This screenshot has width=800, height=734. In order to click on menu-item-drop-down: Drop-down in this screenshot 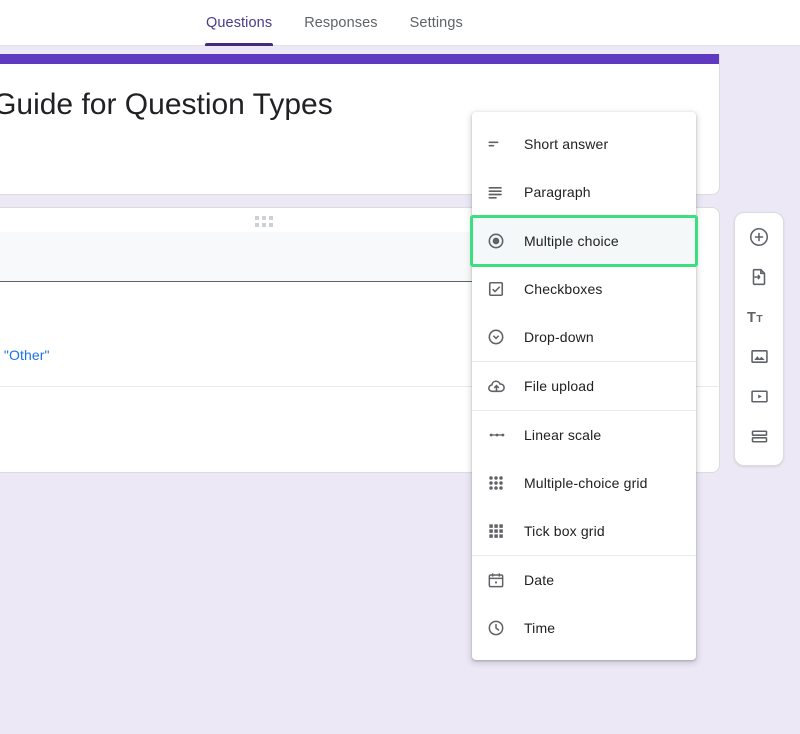, I will do `click(584, 337)`.